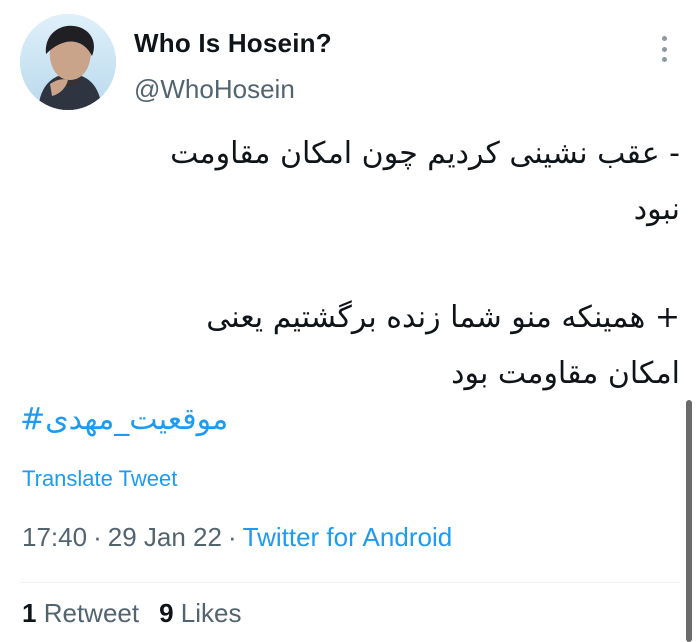  I want to click on avatar, so click(68, 62).